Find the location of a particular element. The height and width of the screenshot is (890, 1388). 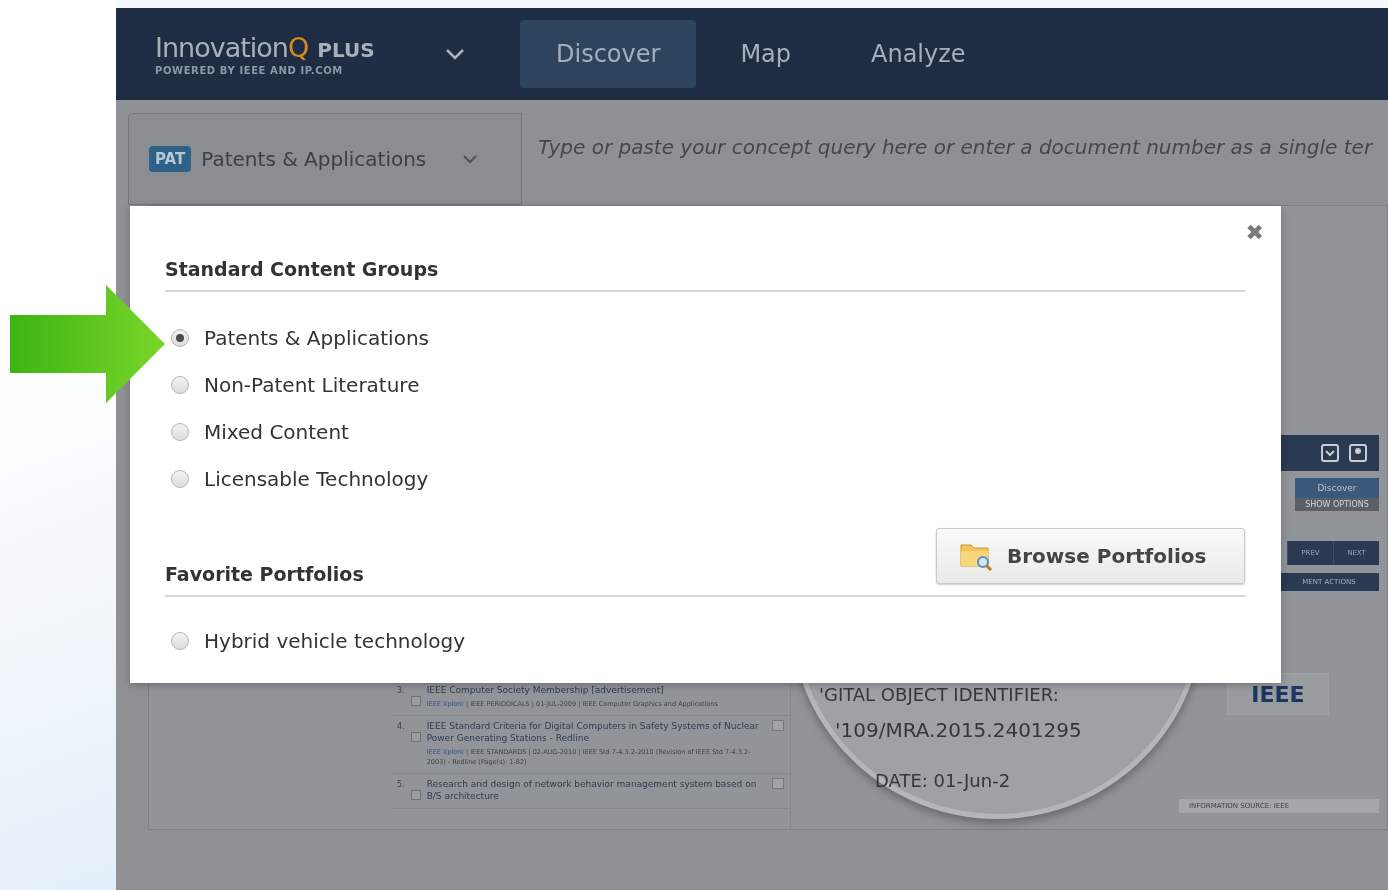

result-title: IEEE Computer Society Membership [advertisement] is located at coordinates (605, 690).